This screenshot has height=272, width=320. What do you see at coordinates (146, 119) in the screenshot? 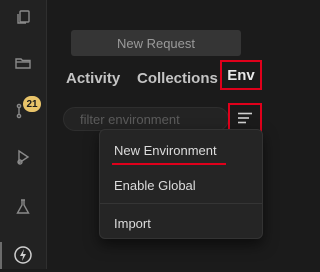
I see `filter-environment-input` at bounding box center [146, 119].